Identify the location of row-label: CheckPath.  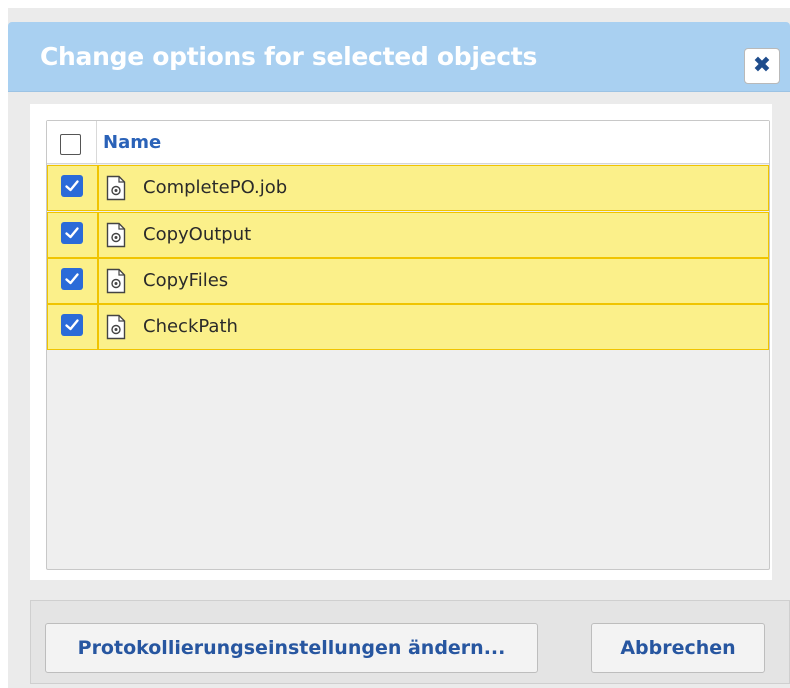
(190, 326).